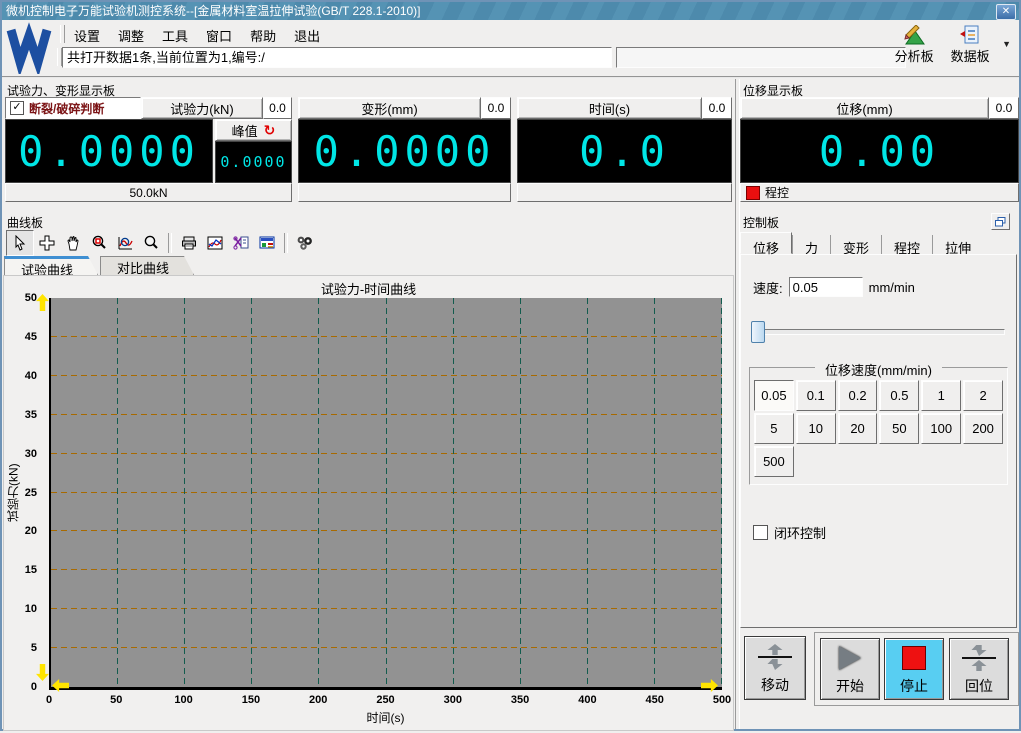 The height and width of the screenshot is (733, 1021). I want to click on speed-option-0.5: 0.5, so click(899, 395).